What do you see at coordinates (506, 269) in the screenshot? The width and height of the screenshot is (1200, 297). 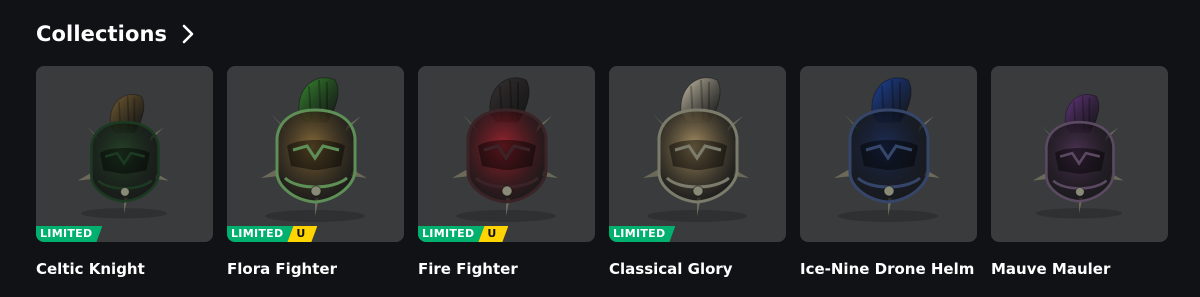 I see `item-name: Fire Fighter` at bounding box center [506, 269].